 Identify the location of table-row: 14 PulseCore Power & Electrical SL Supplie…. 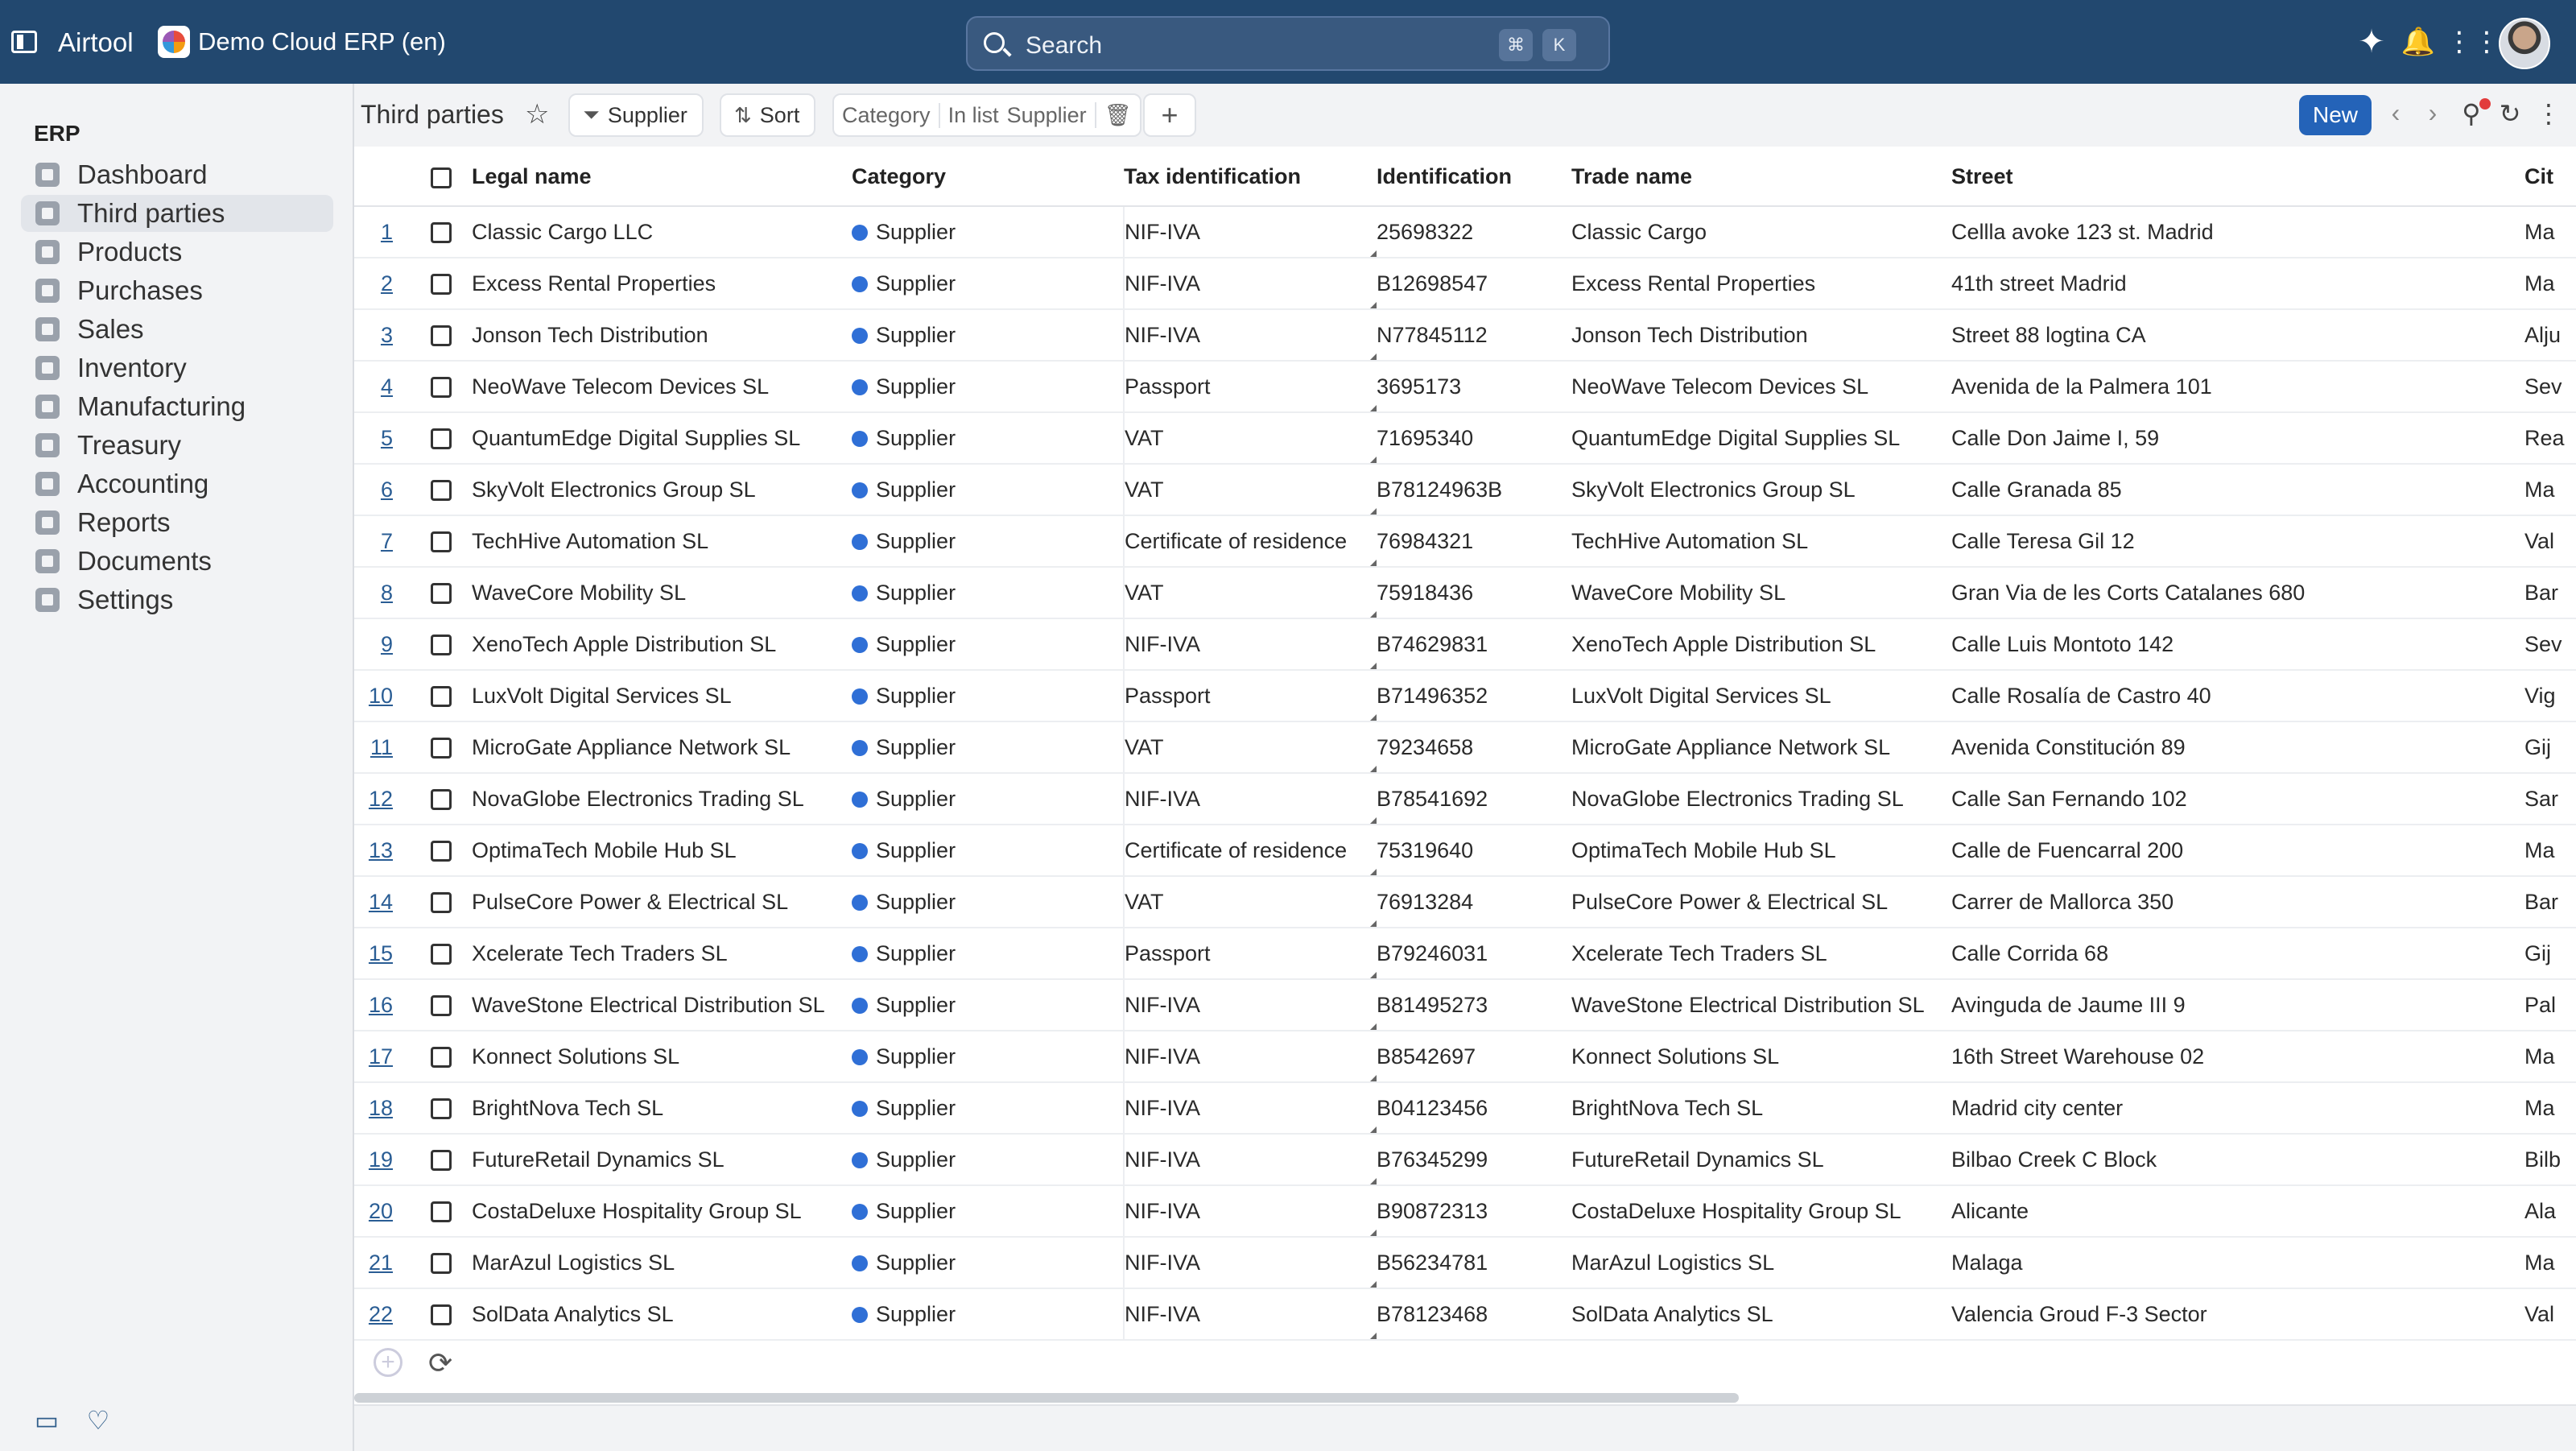
(1465, 902).